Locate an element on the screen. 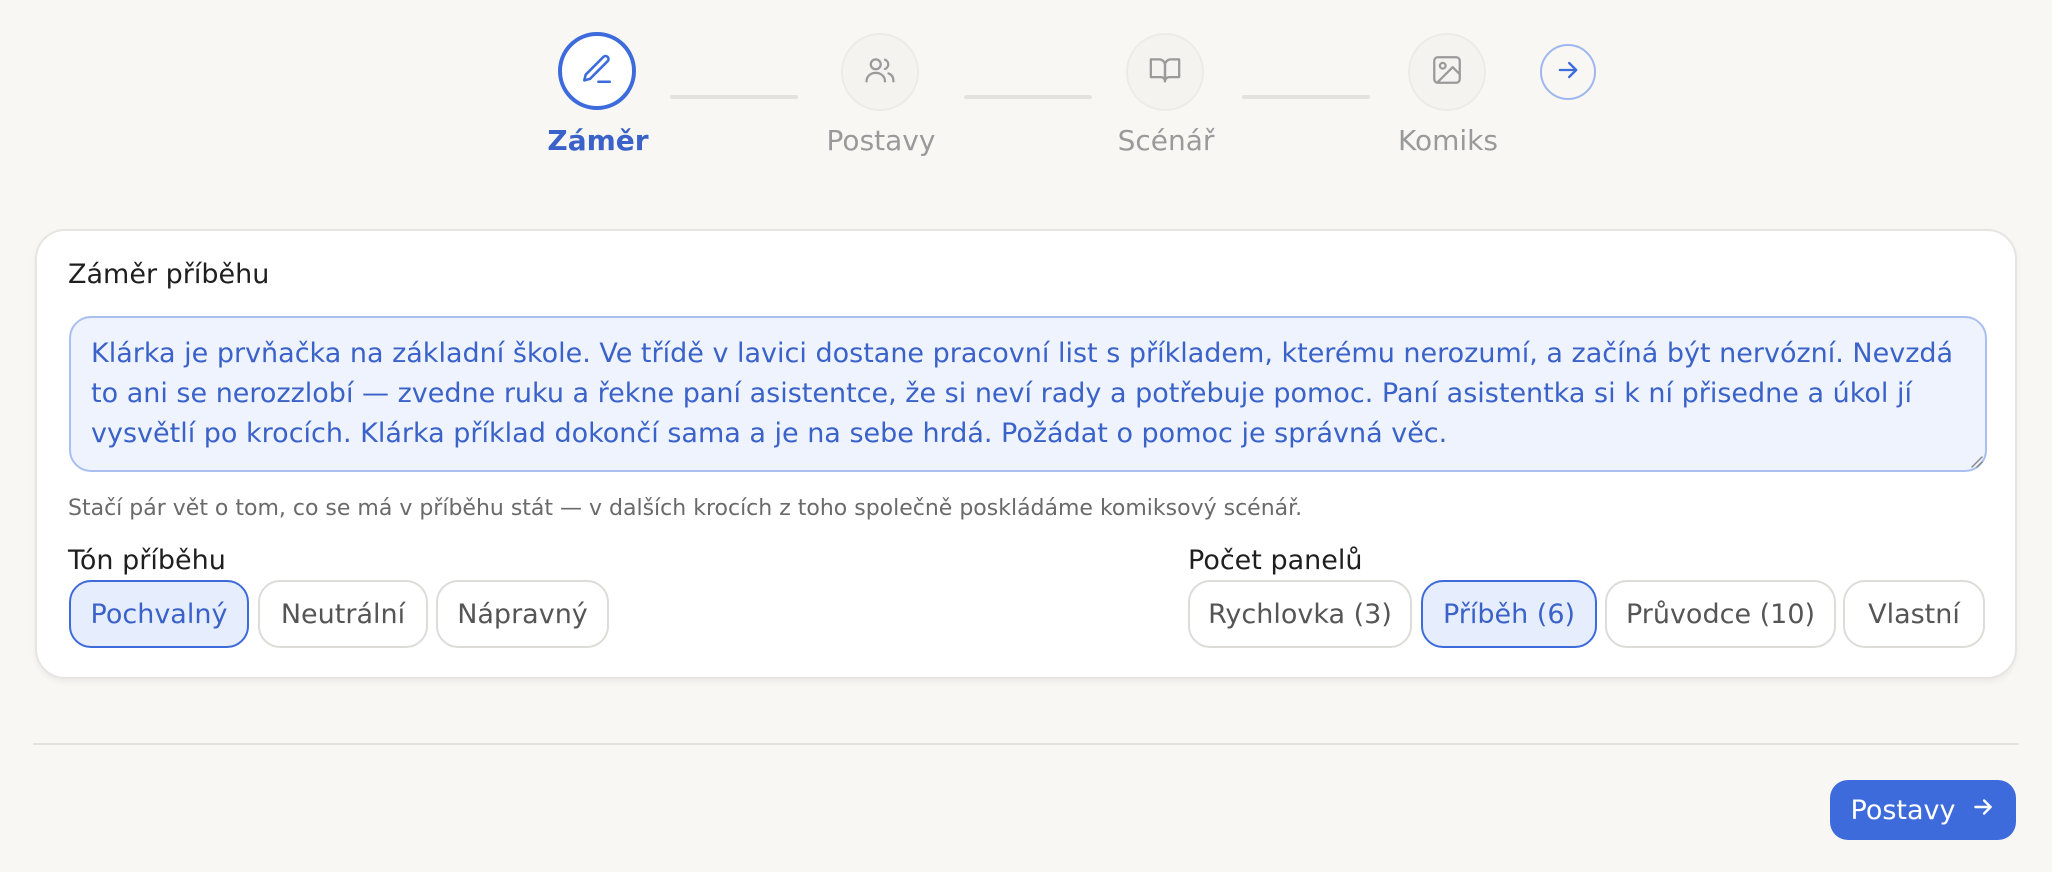 The width and height of the screenshot is (2052, 872). step-label-postavy: Postavy is located at coordinates (881, 140).